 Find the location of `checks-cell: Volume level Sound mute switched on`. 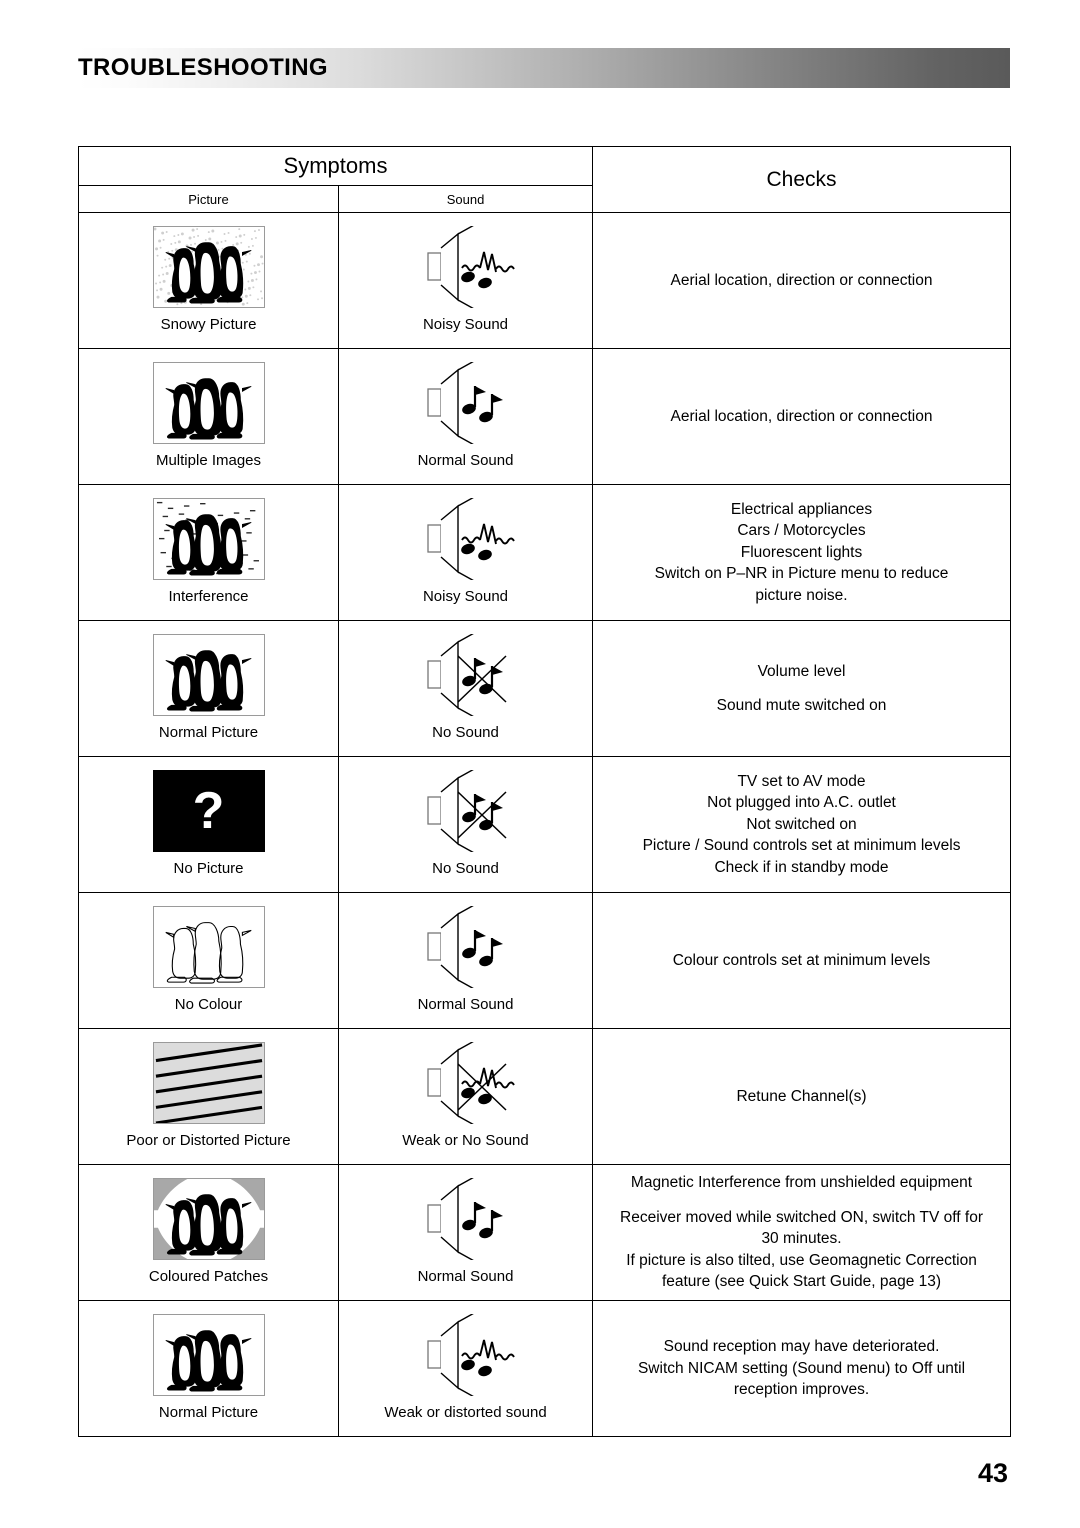

checks-cell: Volume level Sound mute switched on is located at coordinates (802, 688).